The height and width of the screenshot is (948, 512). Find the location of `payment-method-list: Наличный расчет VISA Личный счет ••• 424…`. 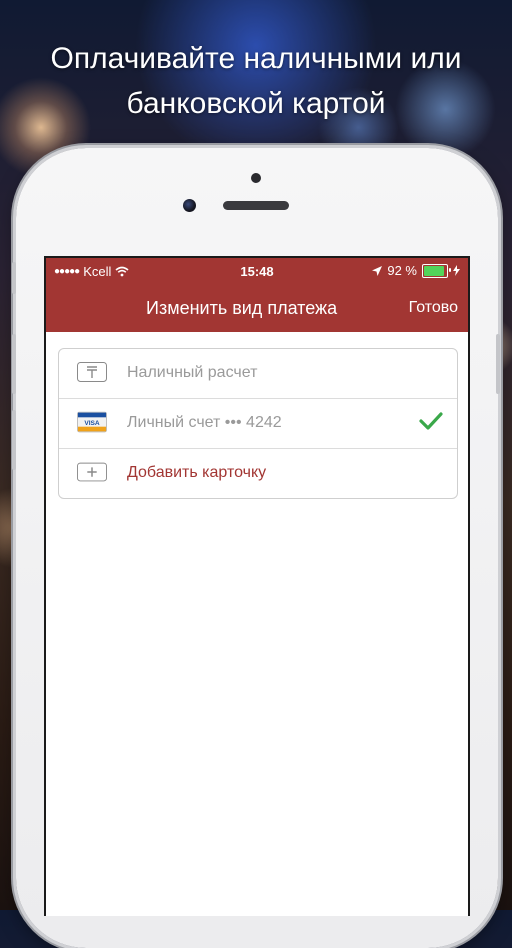

payment-method-list: Наличный расчет VISA Личный счет ••• 424… is located at coordinates (258, 423).